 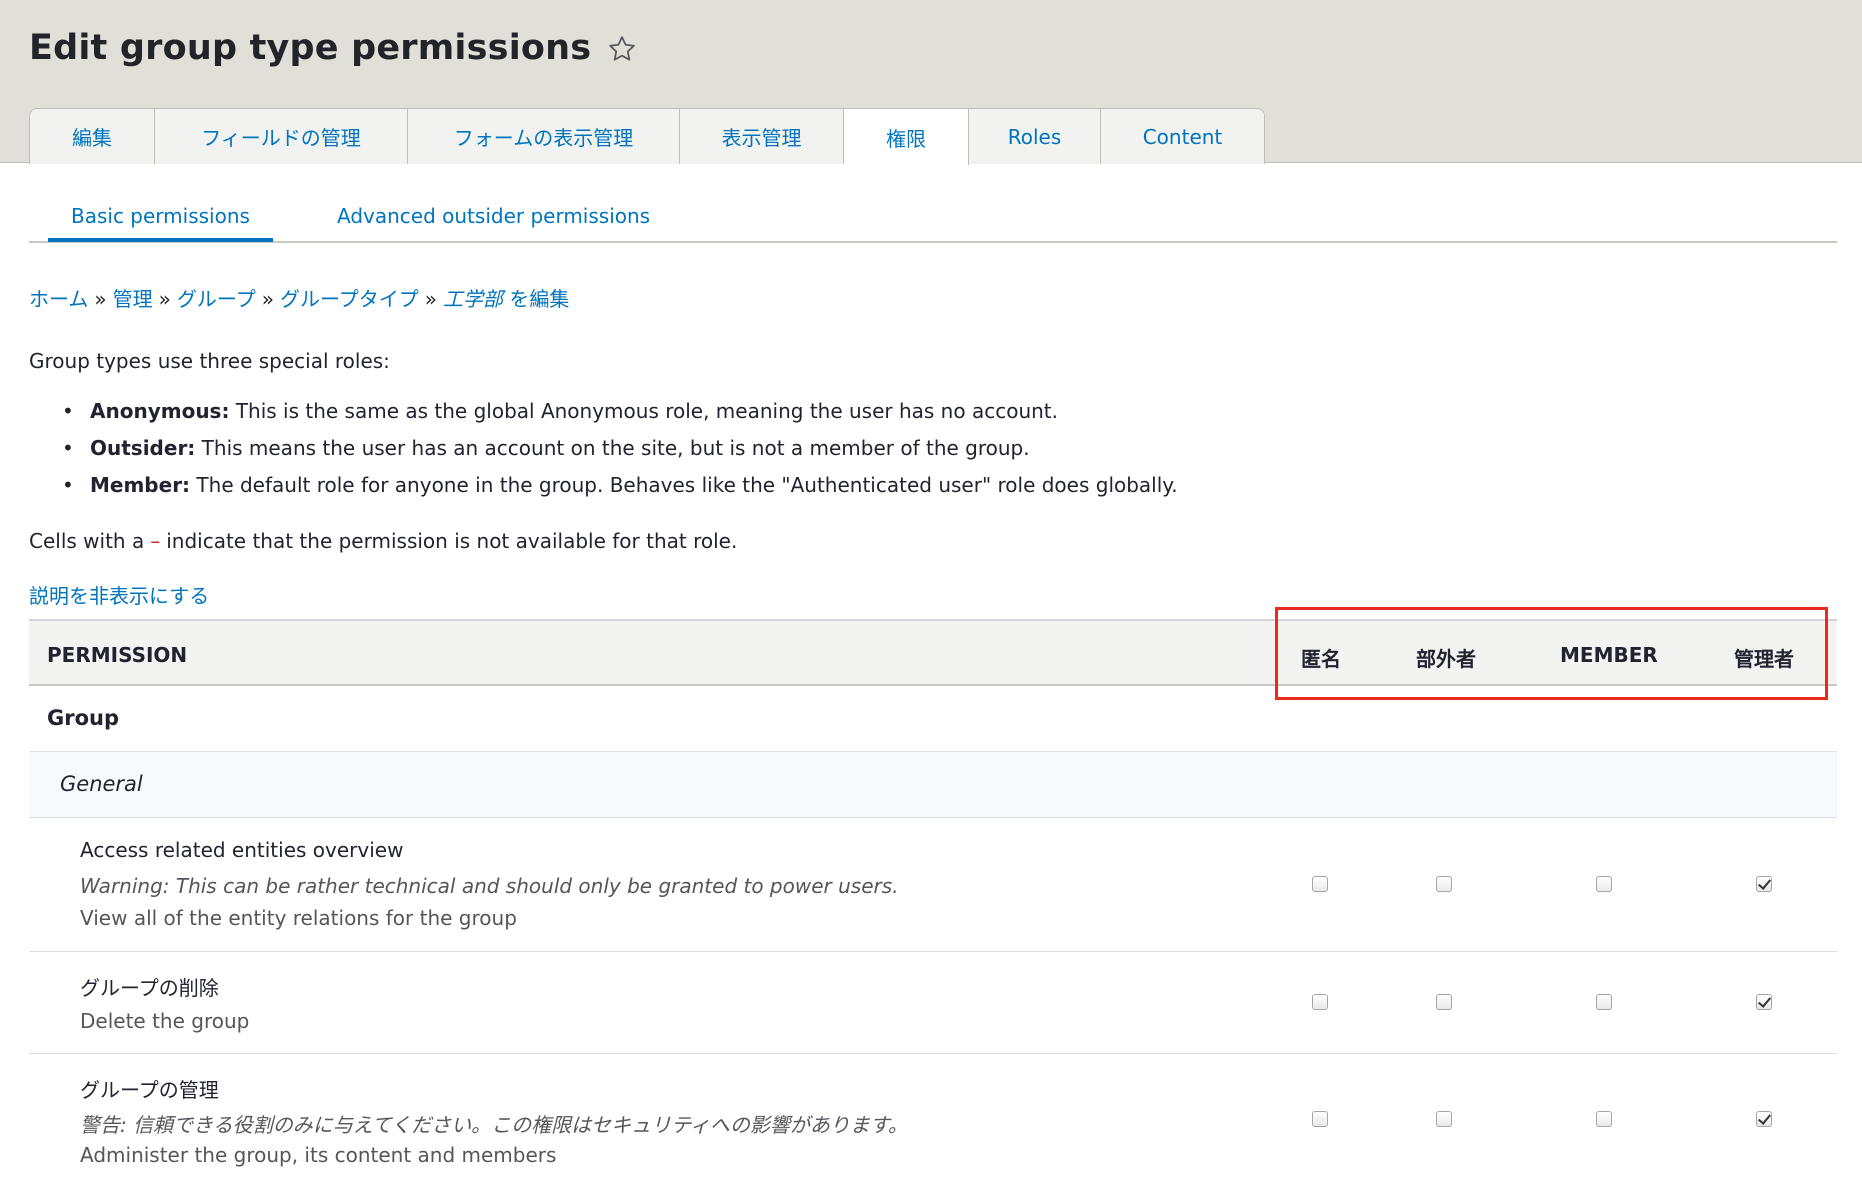 What do you see at coordinates (160, 411) in the screenshot?
I see `role-name: Anonymous:` at bounding box center [160, 411].